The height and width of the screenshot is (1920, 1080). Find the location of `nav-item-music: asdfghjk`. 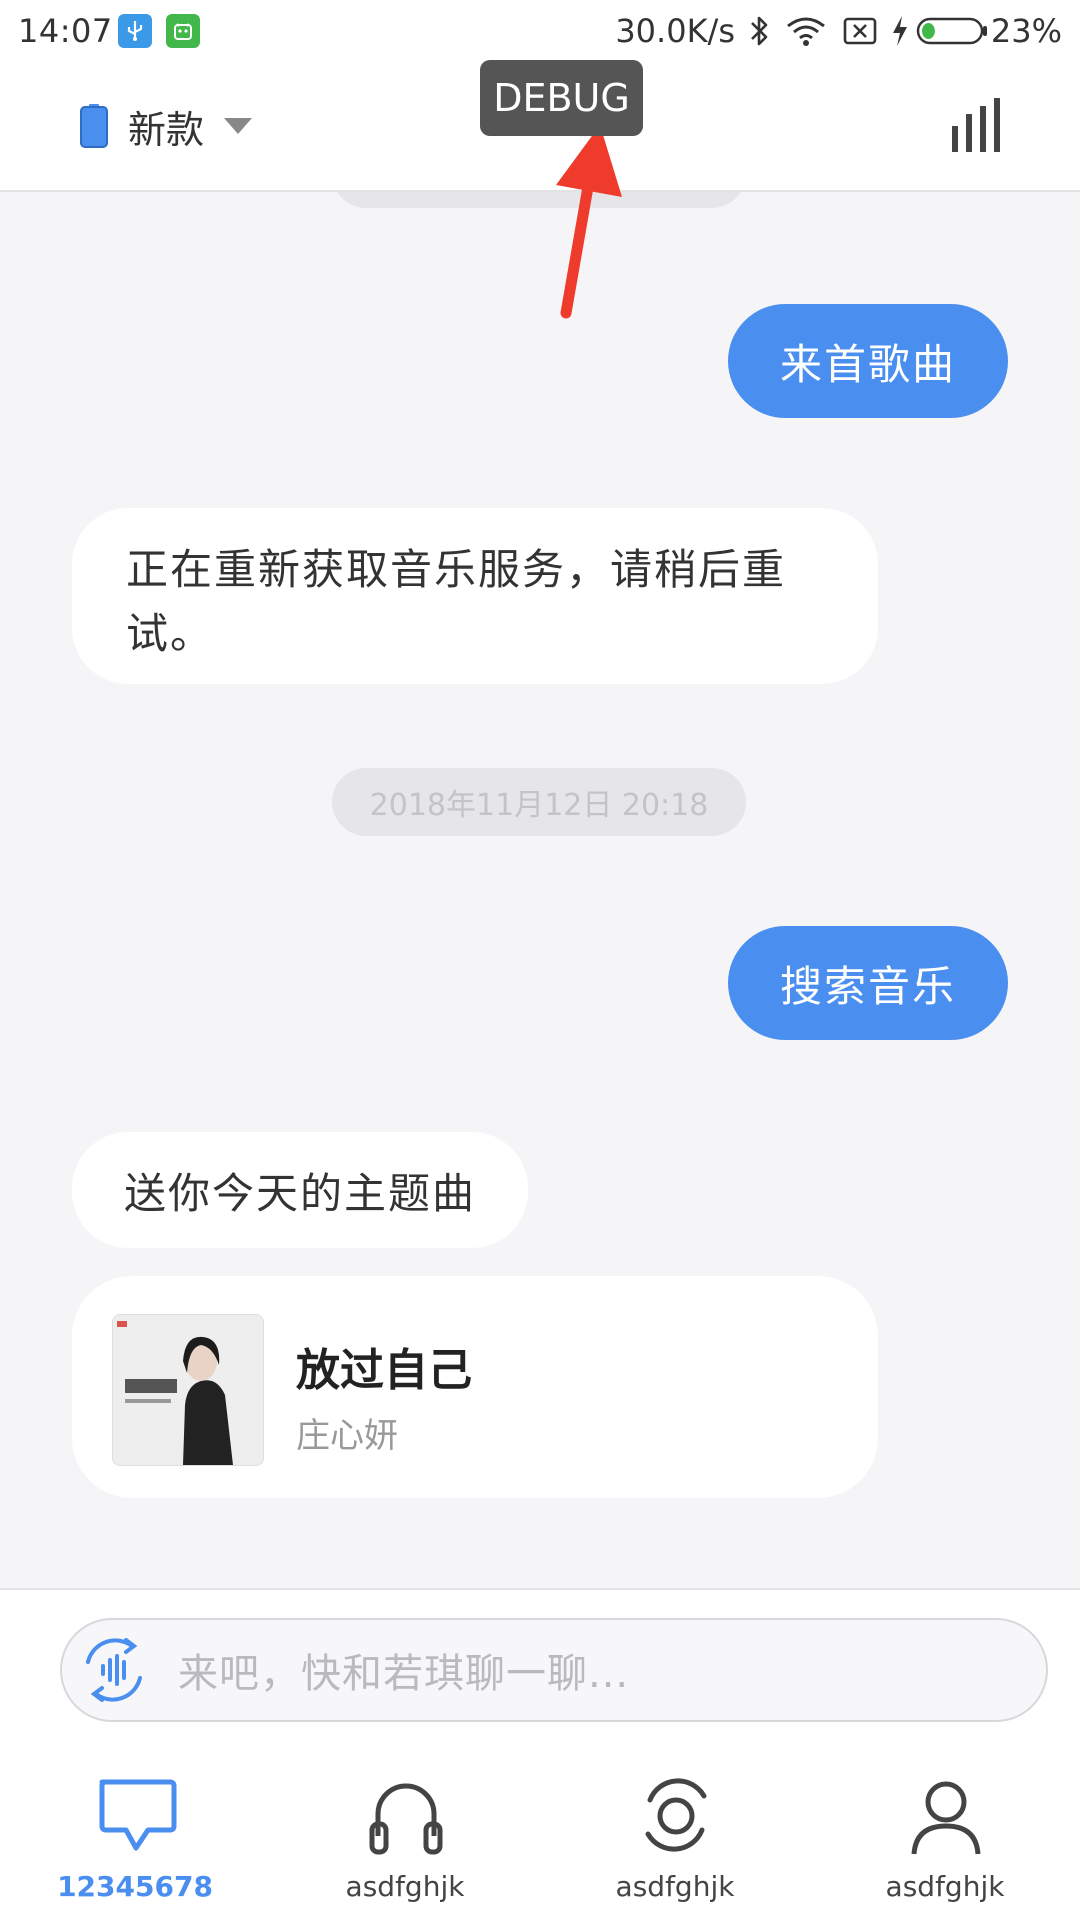

nav-item-music: asdfghjk is located at coordinates (405, 1834).